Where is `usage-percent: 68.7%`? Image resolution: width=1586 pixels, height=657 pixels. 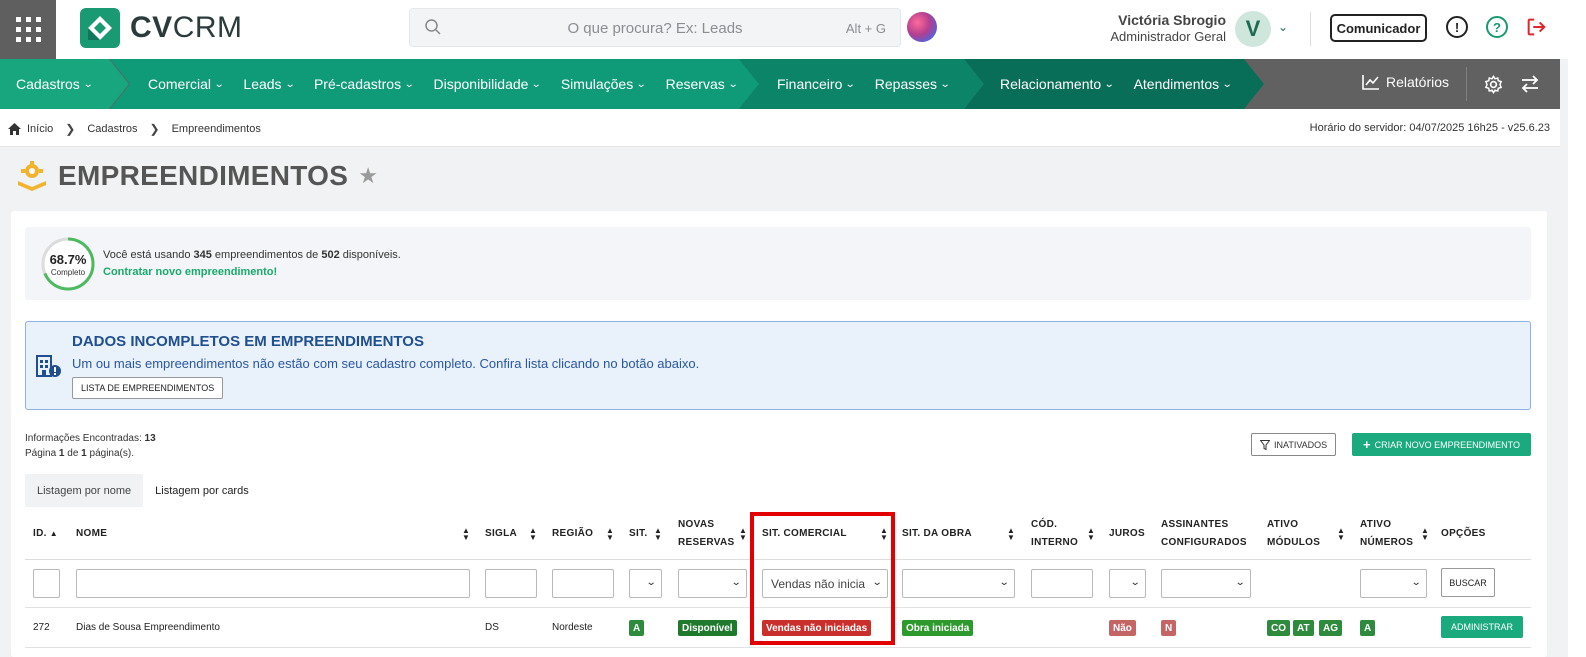
usage-percent: 68.7% is located at coordinates (68, 259).